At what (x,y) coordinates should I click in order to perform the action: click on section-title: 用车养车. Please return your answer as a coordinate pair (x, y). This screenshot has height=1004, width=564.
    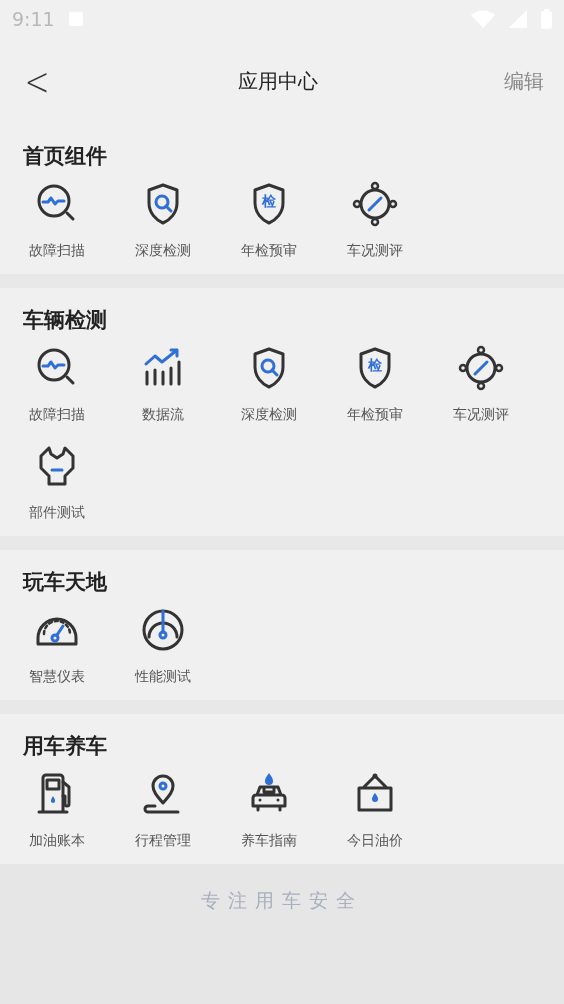
    Looking at the image, I should click on (65, 746).